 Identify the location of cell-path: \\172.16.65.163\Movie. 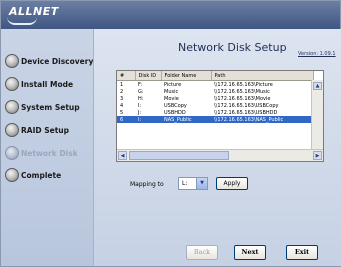
(242, 98).